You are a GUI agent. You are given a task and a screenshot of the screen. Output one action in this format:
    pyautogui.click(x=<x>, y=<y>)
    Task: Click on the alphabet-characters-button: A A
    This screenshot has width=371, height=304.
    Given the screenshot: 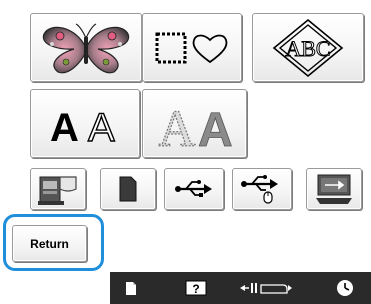 What is the action you would take?
    pyautogui.click(x=85, y=123)
    